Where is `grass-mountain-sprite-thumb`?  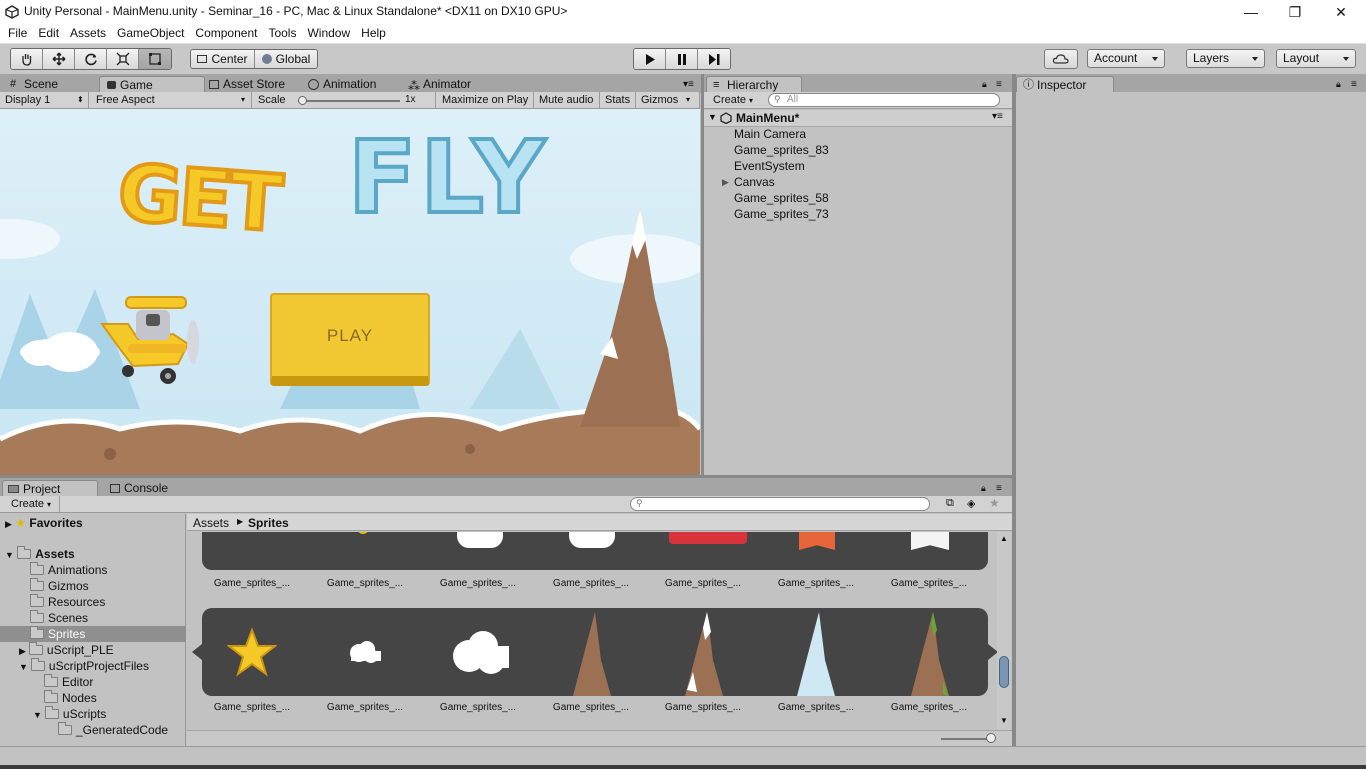 grass-mountain-sprite-thumb is located at coordinates (931, 653).